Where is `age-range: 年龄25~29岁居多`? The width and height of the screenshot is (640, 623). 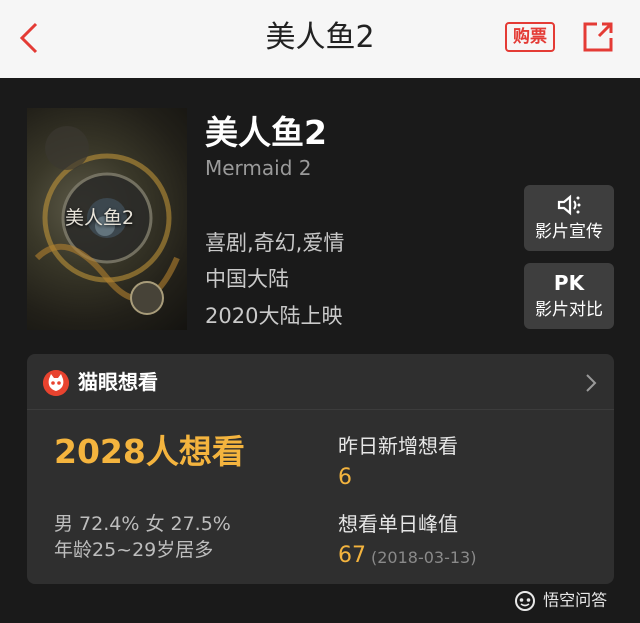
age-range: 年龄25~29岁居多 is located at coordinates (134, 550).